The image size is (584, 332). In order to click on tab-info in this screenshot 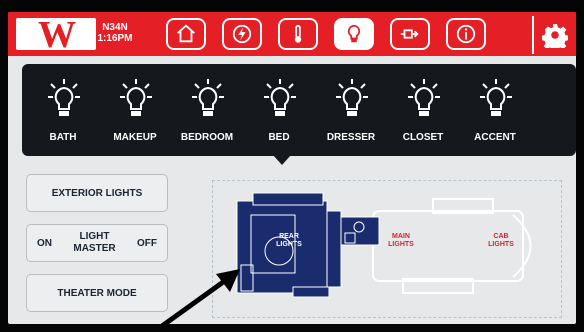, I will do `click(466, 34)`.